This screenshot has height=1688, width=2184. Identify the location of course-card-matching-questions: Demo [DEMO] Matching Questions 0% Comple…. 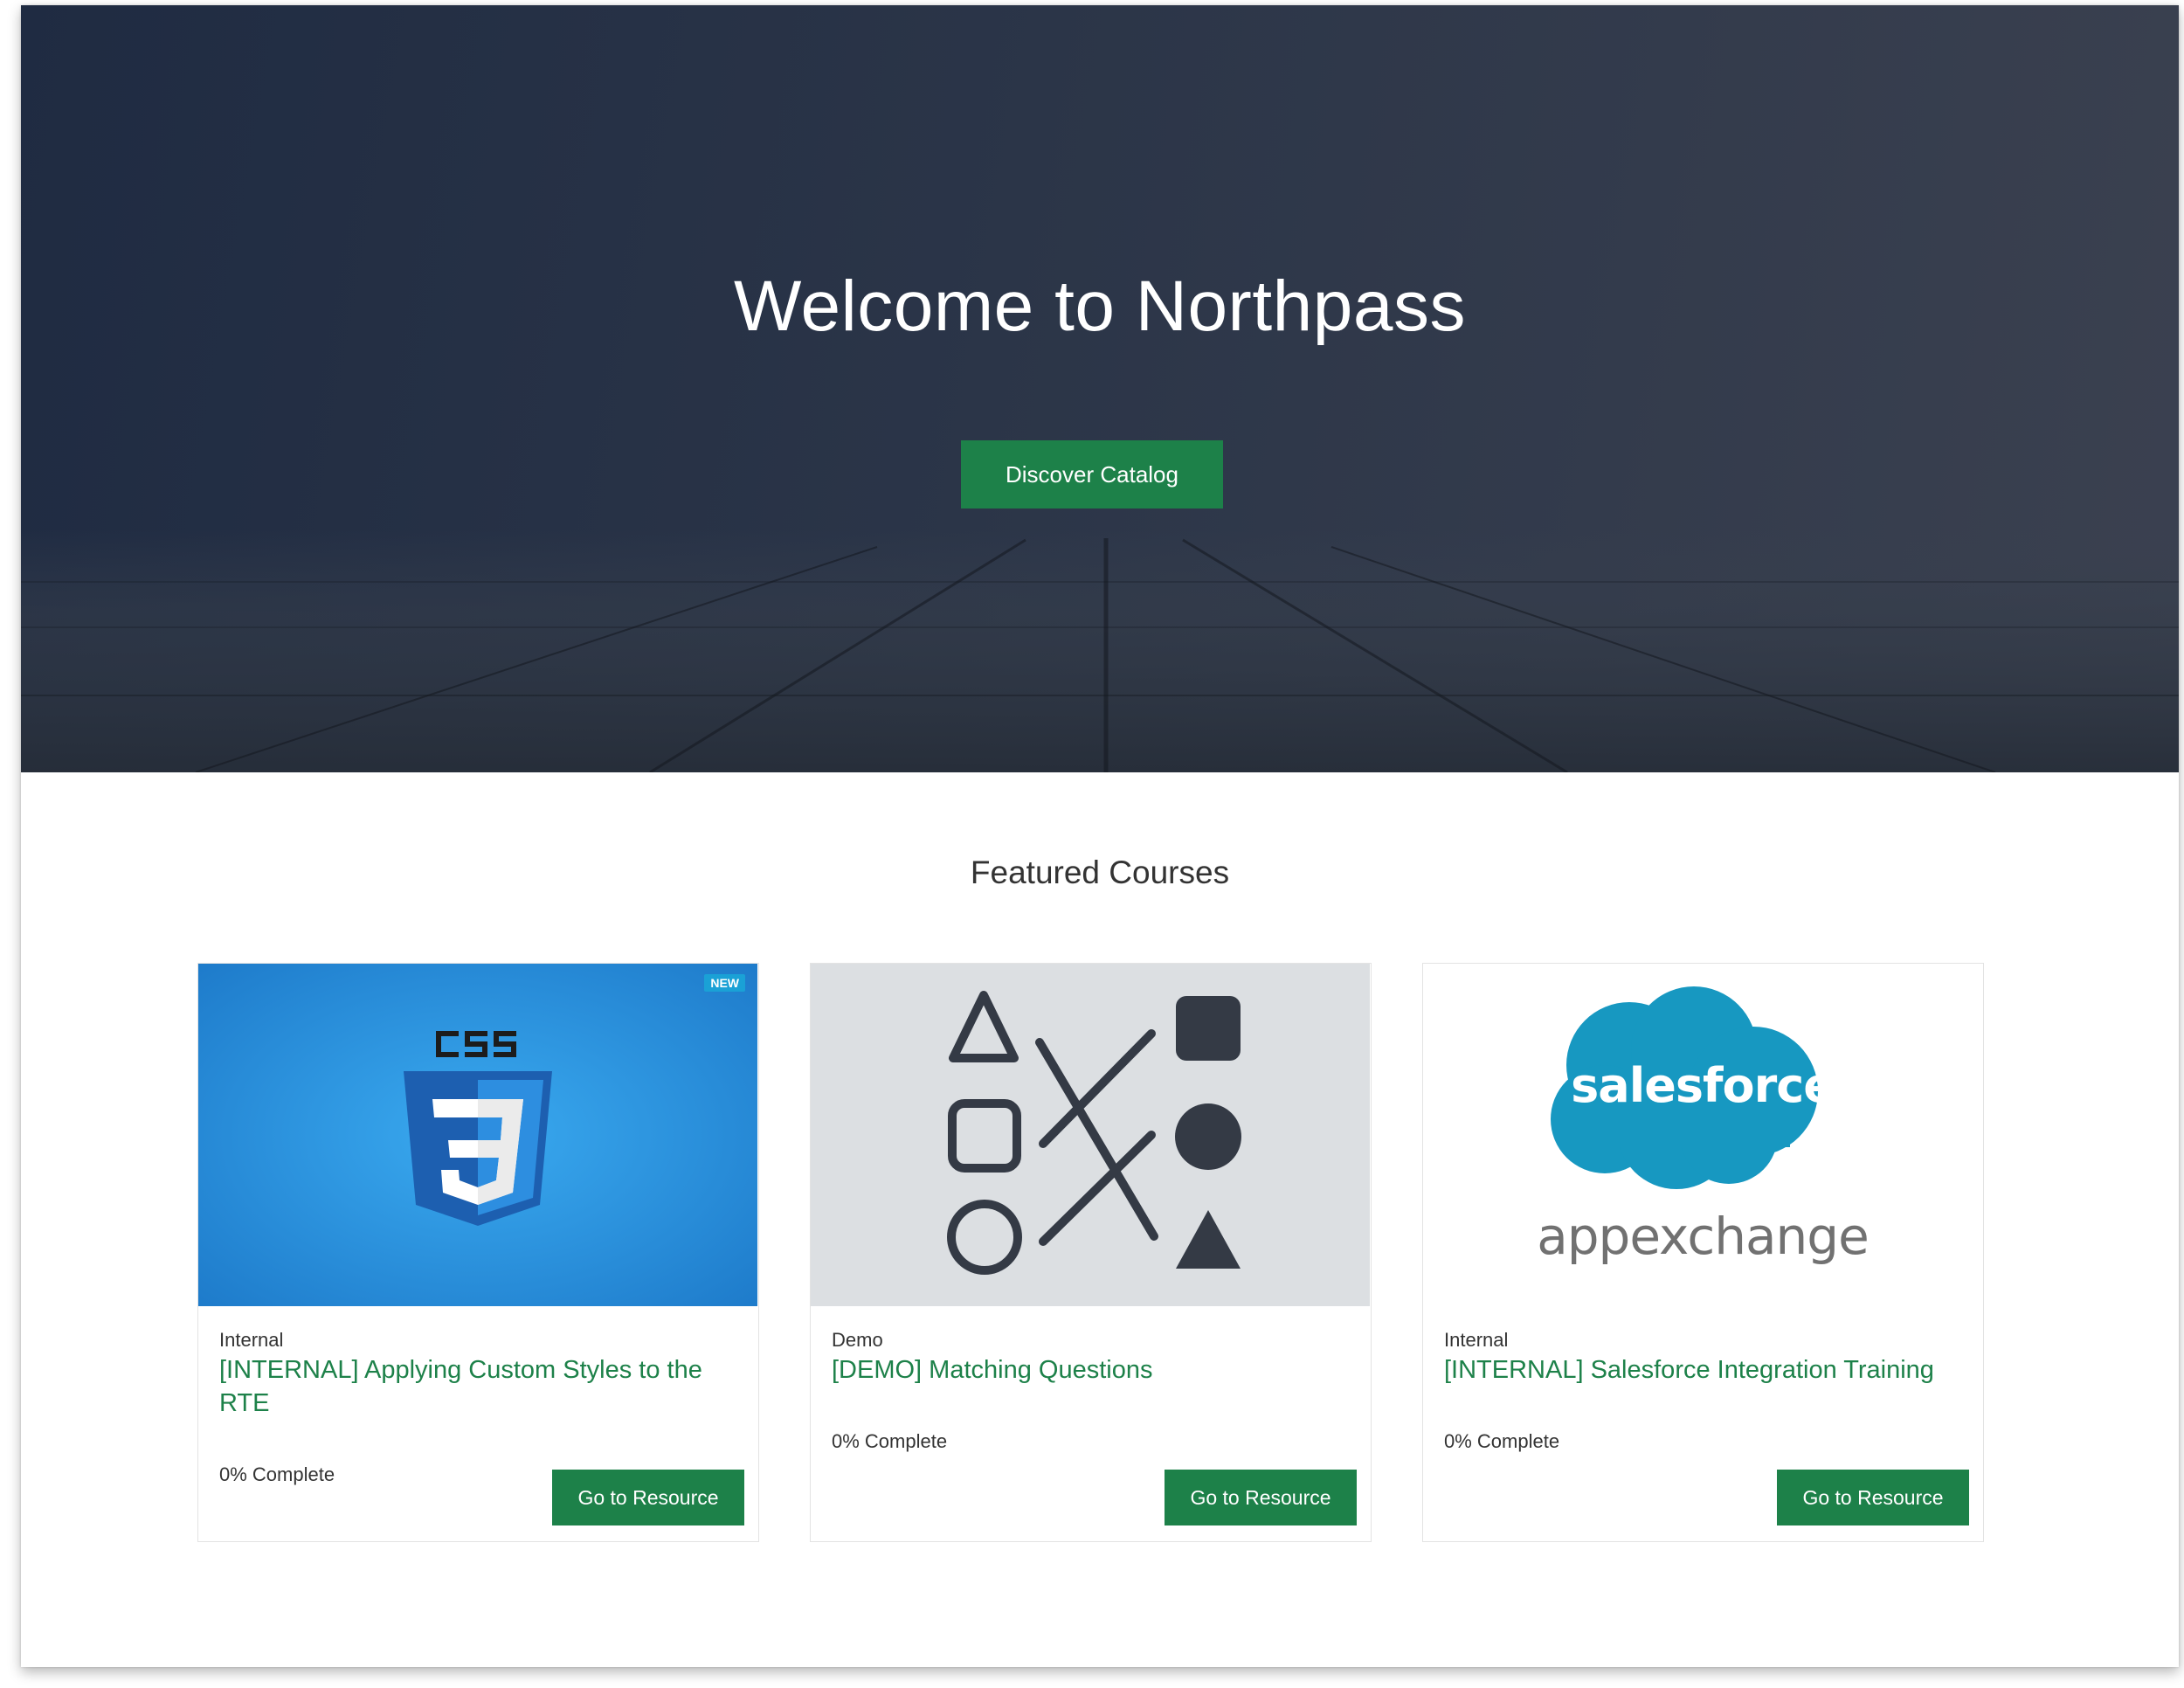
(1091, 1252).